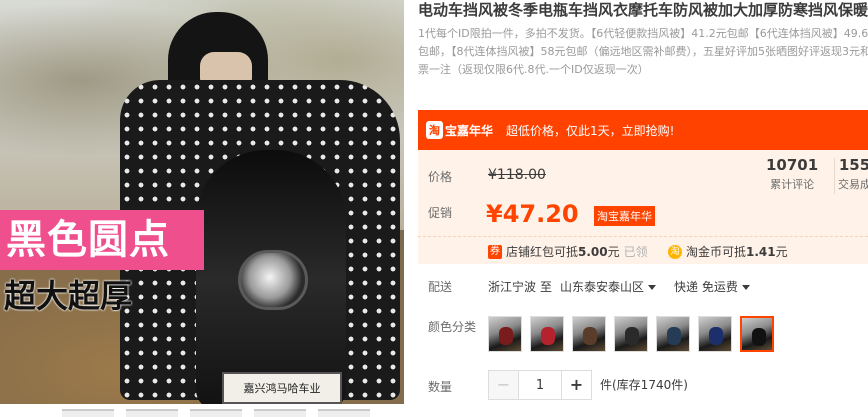 This screenshot has width=868, height=417. What do you see at coordinates (512, 287) in the screenshot?
I see `ship-from: 浙江宁波` at bounding box center [512, 287].